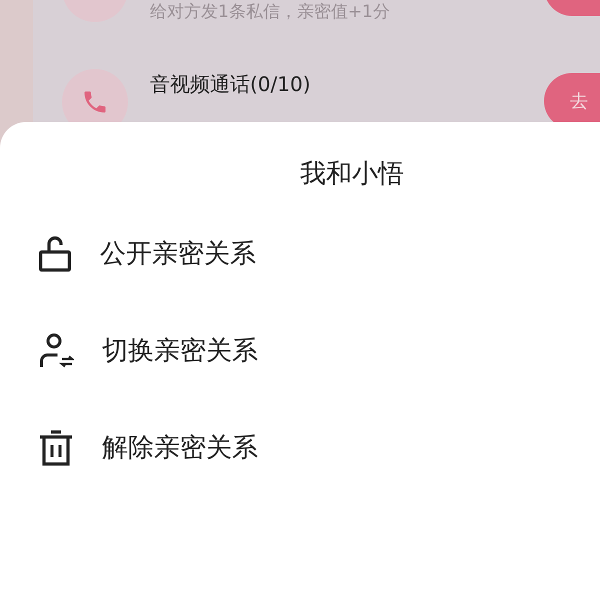  What do you see at coordinates (178, 253) in the screenshot?
I see `menu-item: 公开亲密关系` at bounding box center [178, 253].